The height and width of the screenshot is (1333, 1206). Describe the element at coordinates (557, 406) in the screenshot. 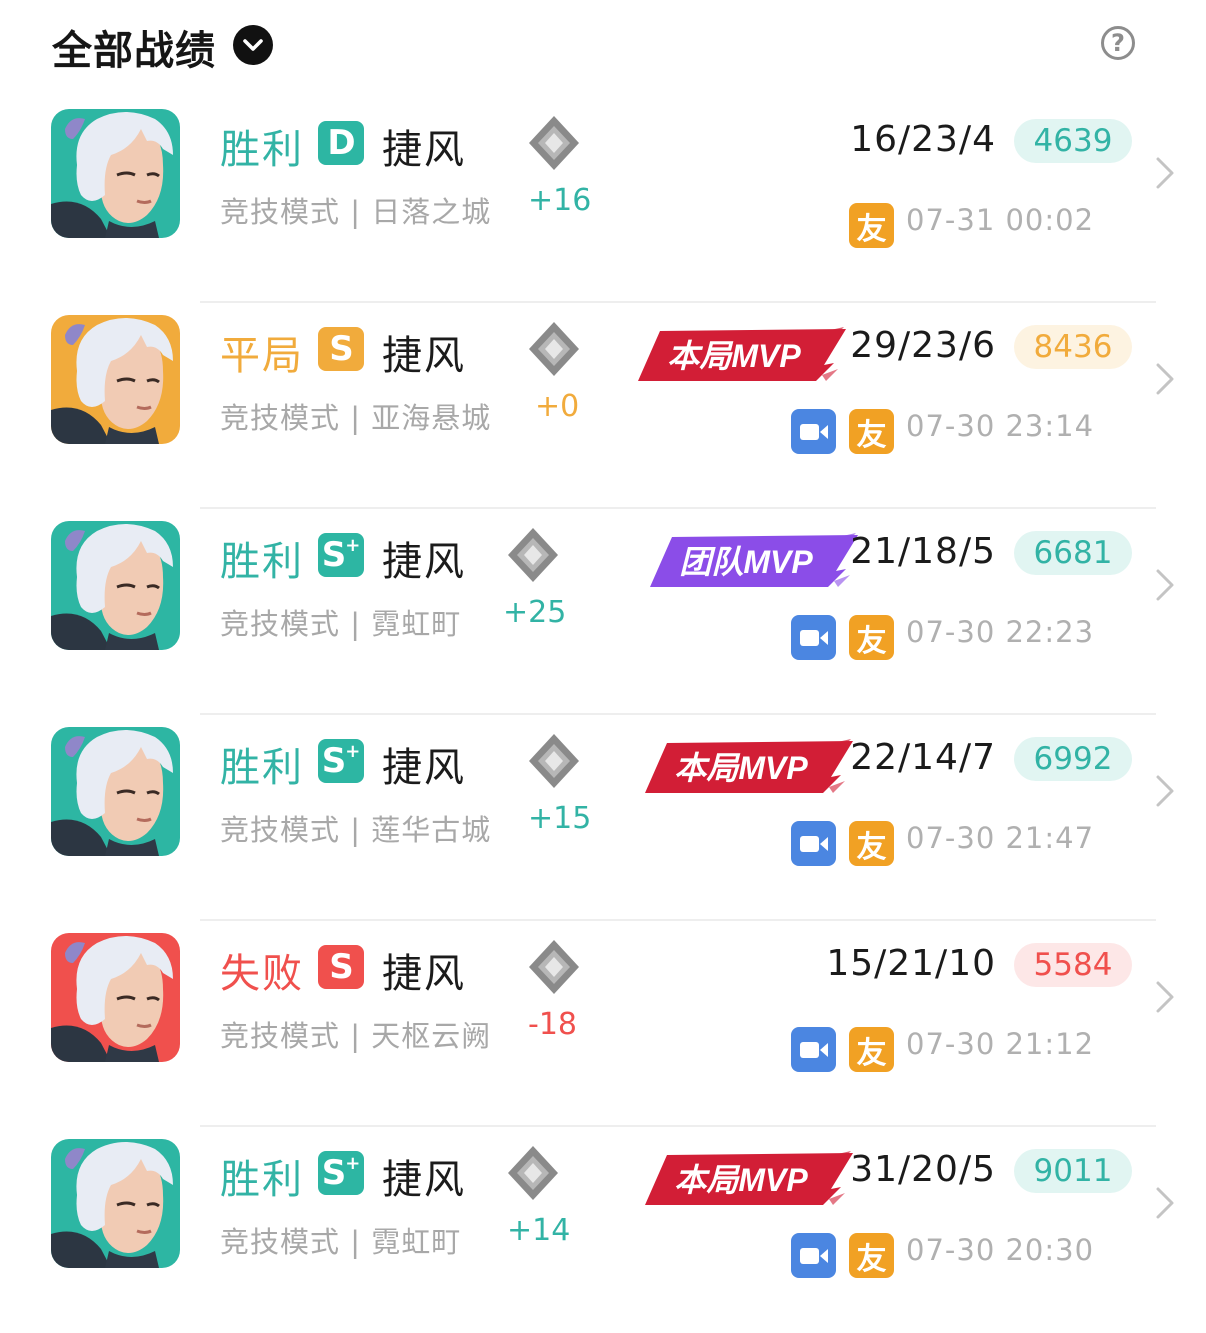

I see `rank-change: +0` at that location.